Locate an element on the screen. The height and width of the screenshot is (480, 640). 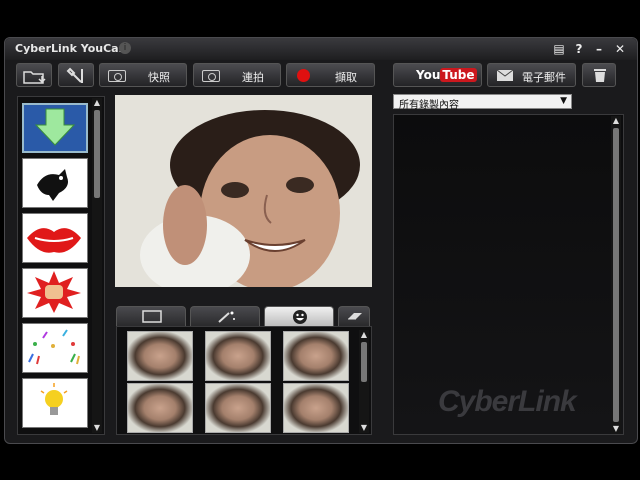
bird-effect-item is located at coordinates (55, 183).